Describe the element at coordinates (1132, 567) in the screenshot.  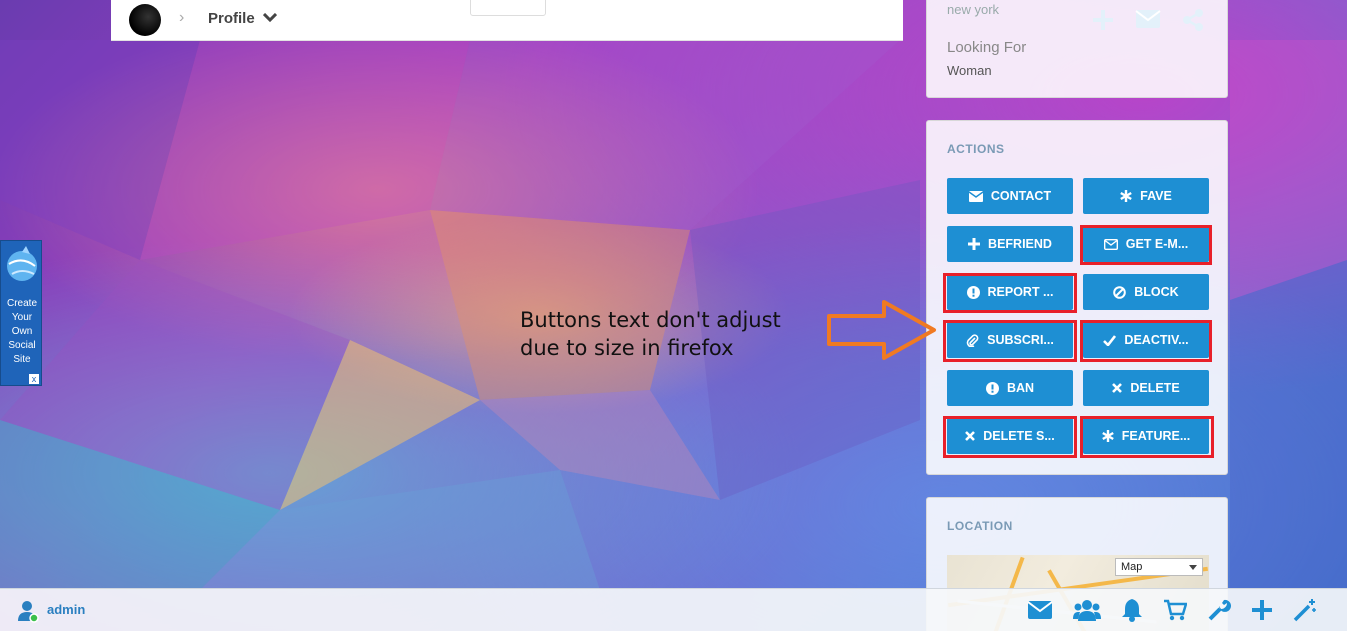
I see `map-type-label: Map` at that location.